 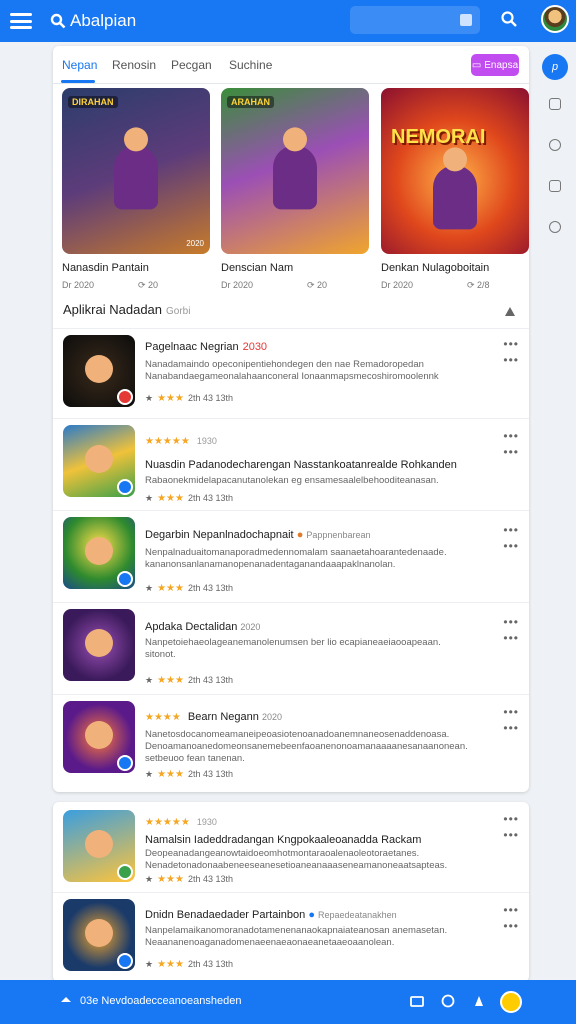 I want to click on section-subtitle: Gorbi, so click(x=178, y=311).